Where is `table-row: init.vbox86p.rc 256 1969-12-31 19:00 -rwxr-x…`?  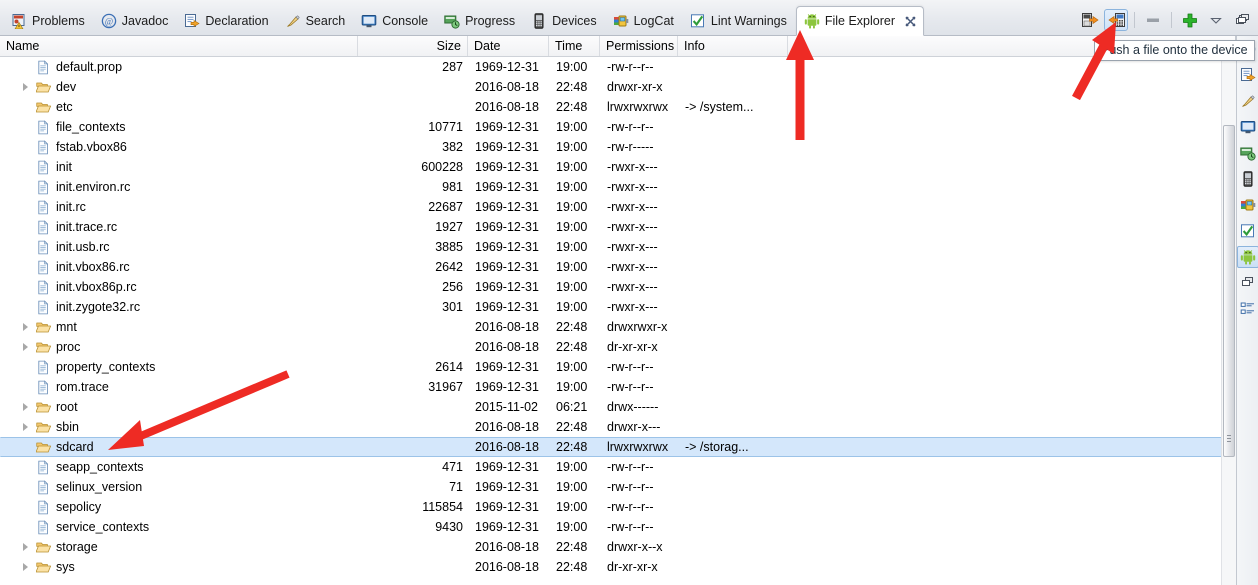 table-row: init.vbox86p.rc 256 1969-12-31 19:00 -rwxr-x… is located at coordinates (617, 287).